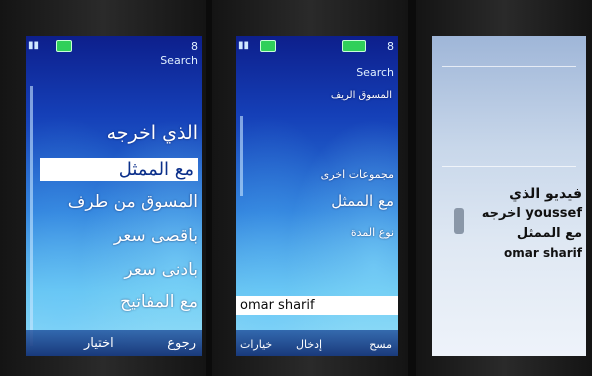  What do you see at coordinates (354, 46) in the screenshot?
I see `network-indicator-icon` at bounding box center [354, 46].